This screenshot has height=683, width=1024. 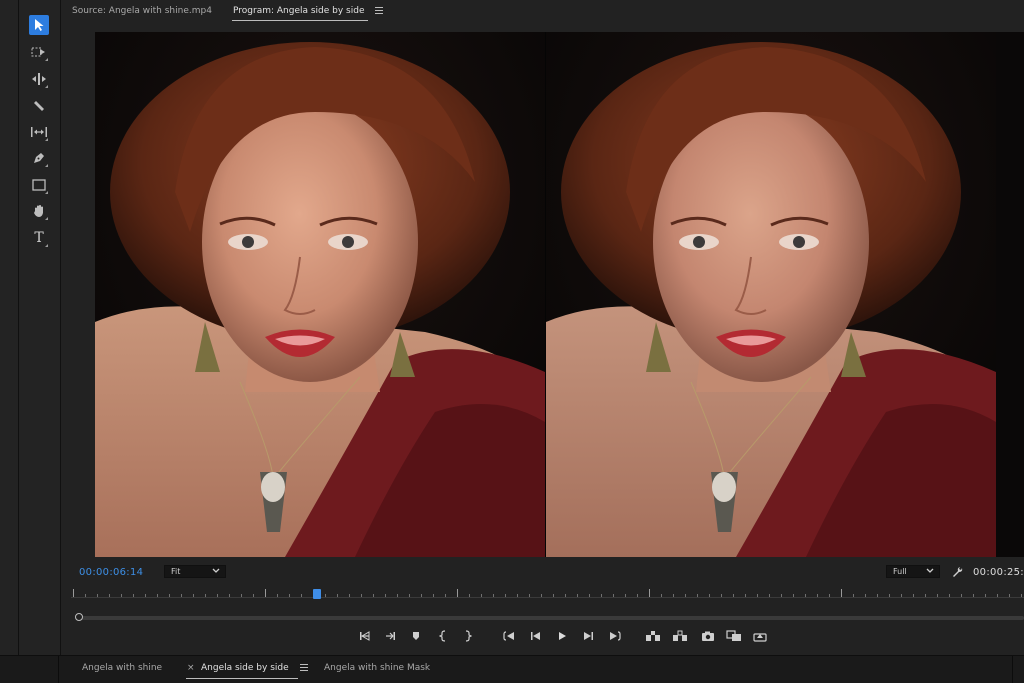 What do you see at coordinates (957, 572) in the screenshot?
I see `wrench-settings-icon` at bounding box center [957, 572].